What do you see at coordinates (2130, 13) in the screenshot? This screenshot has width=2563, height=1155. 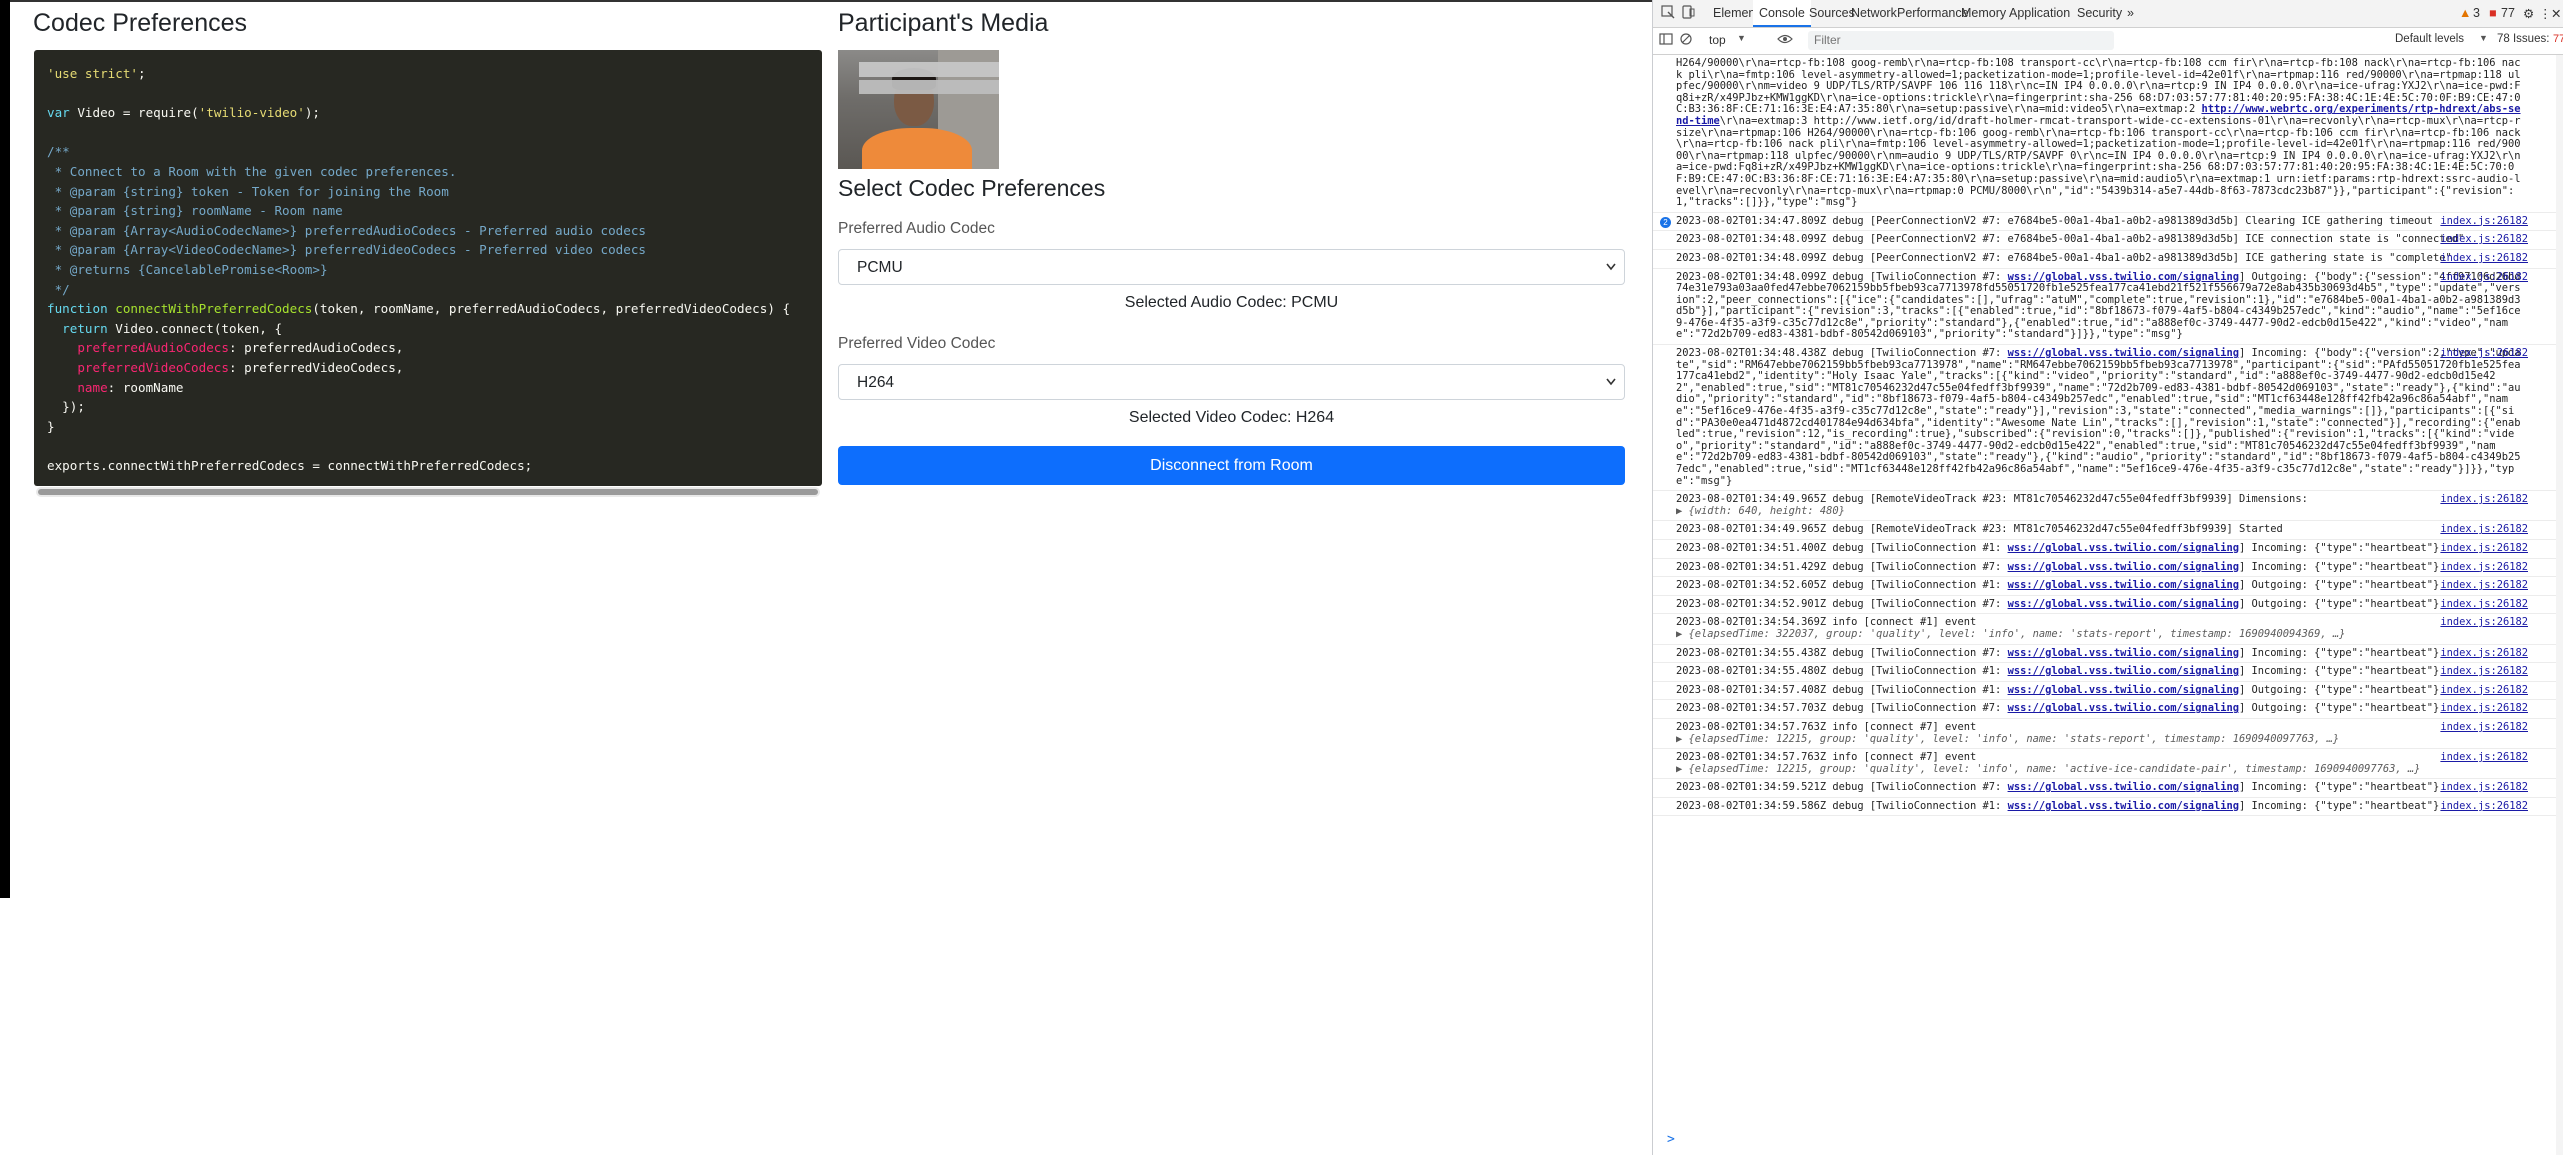 I see `more-tabs-button: »` at bounding box center [2130, 13].